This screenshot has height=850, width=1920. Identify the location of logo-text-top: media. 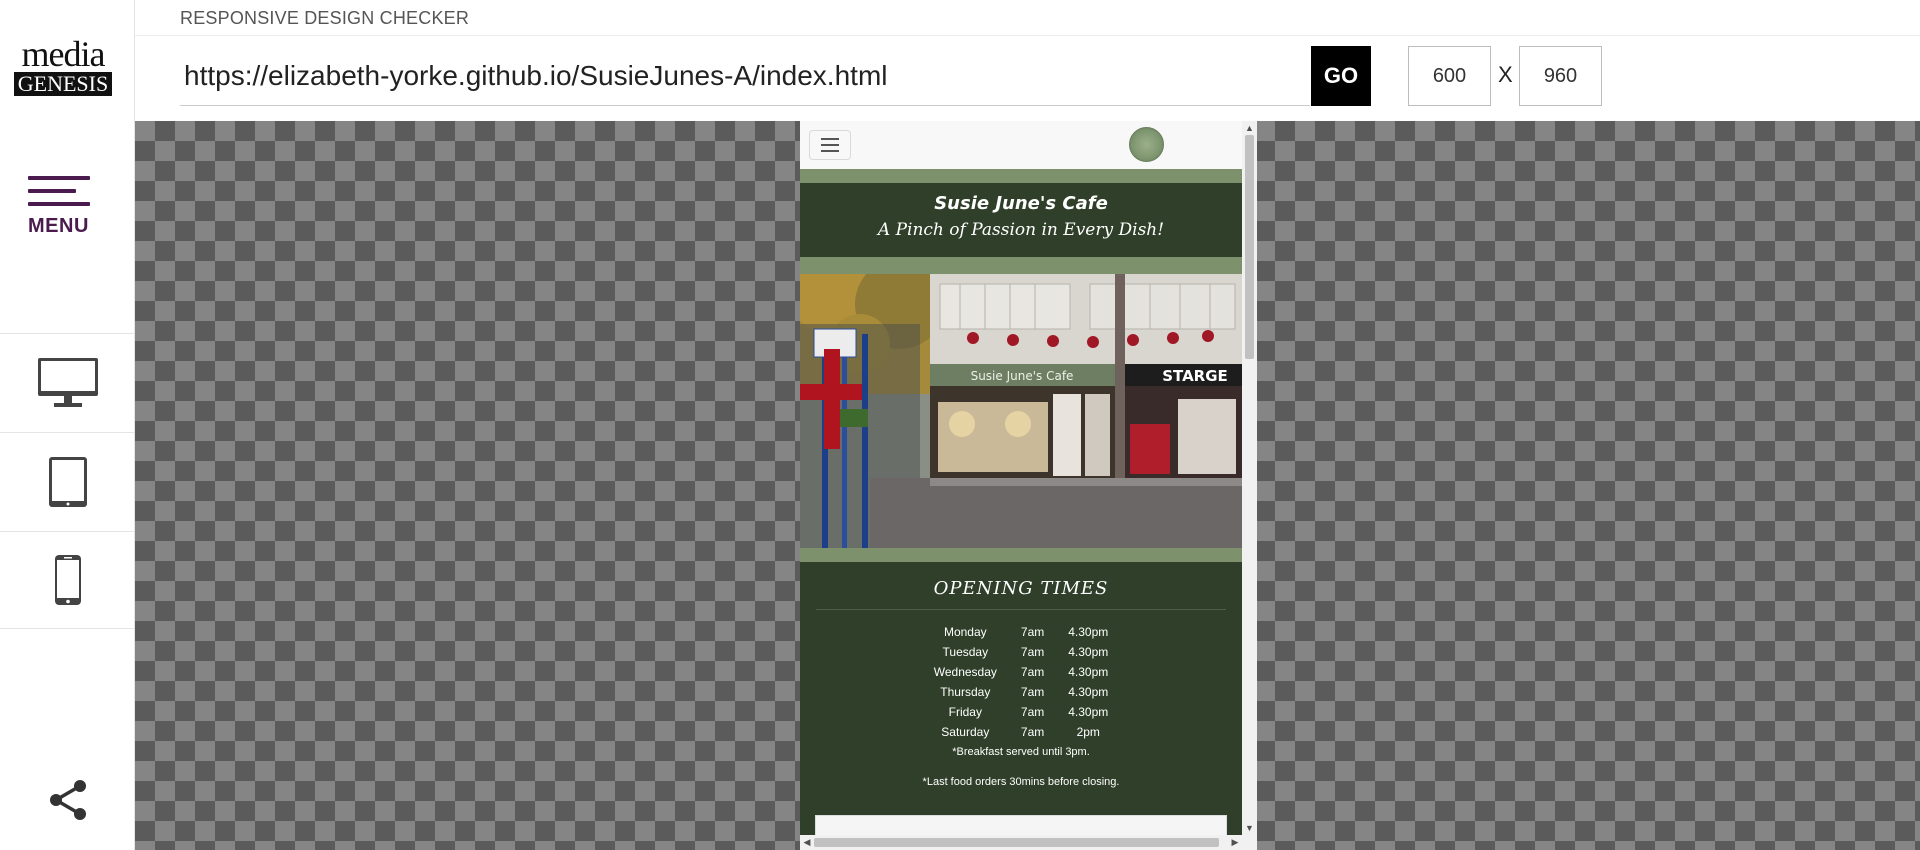
(63, 54).